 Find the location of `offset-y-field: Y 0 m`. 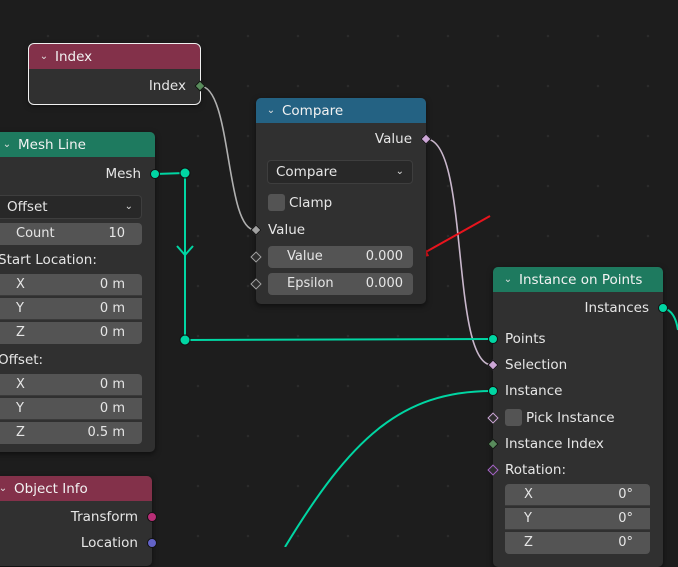

offset-y-field: Y 0 m is located at coordinates (71, 409).